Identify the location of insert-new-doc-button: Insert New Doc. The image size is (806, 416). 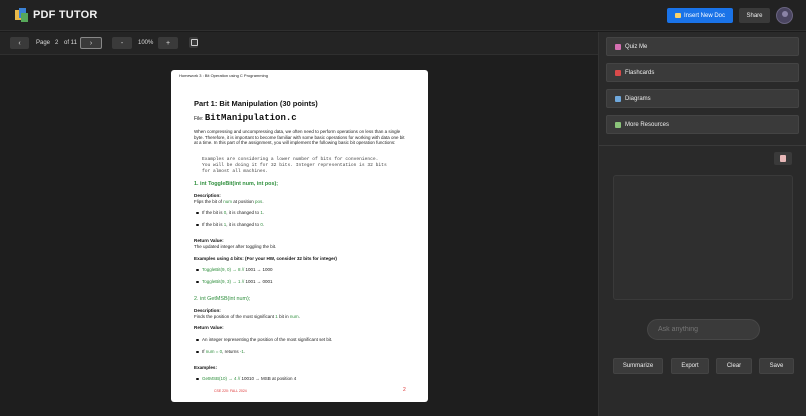
(700, 15).